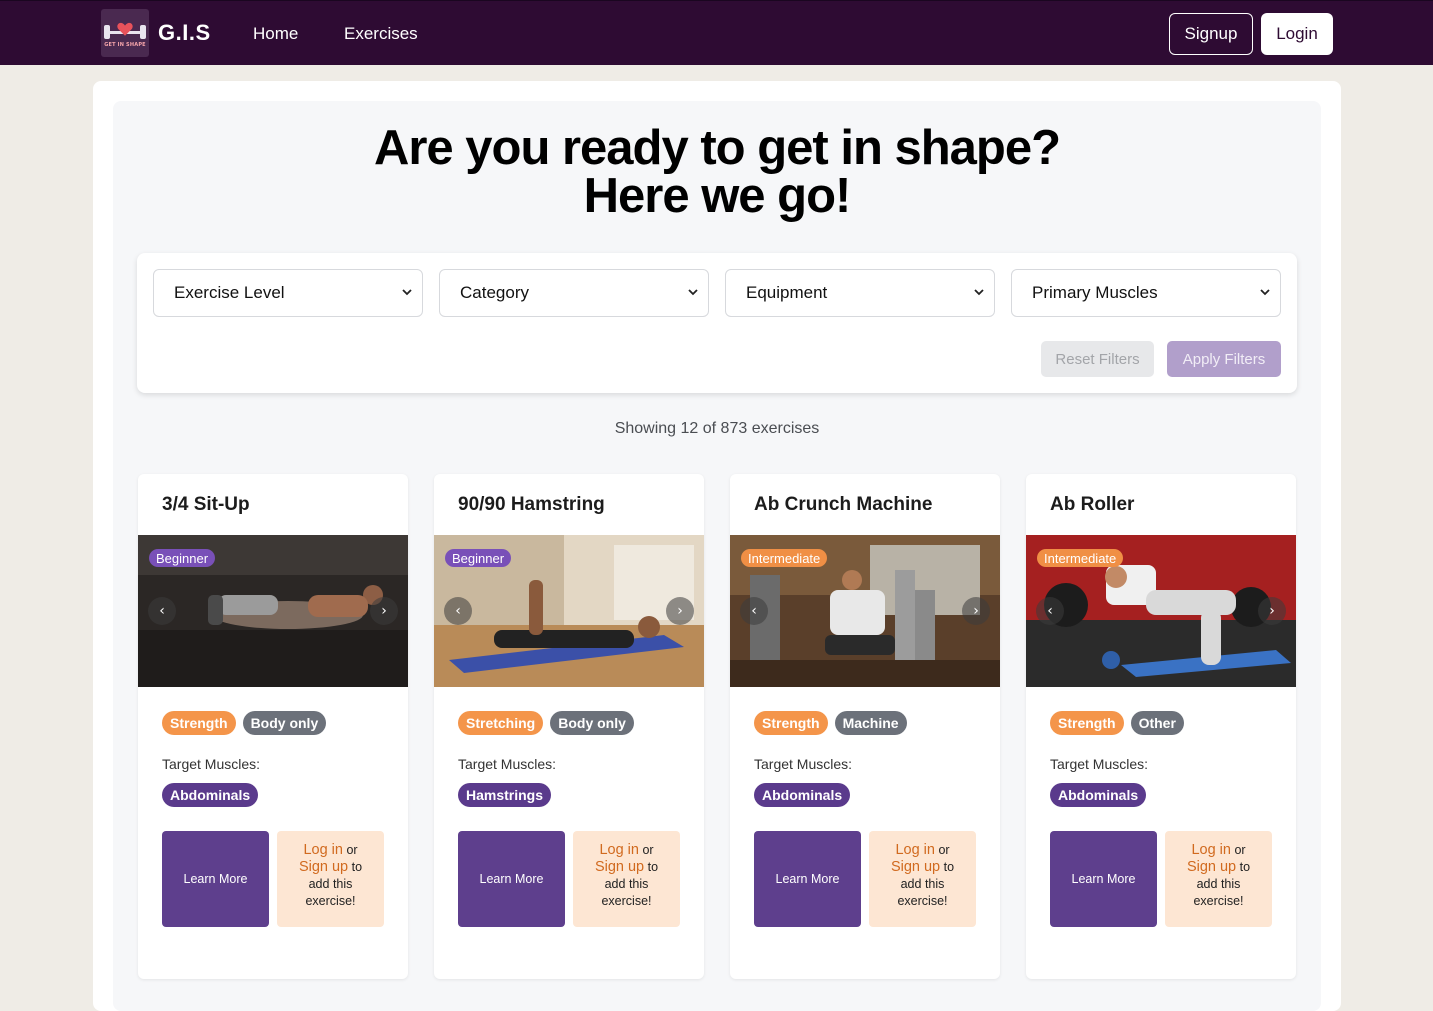 This screenshot has height=1011, width=1433. I want to click on hero-line-2: Here we go!, so click(717, 196).